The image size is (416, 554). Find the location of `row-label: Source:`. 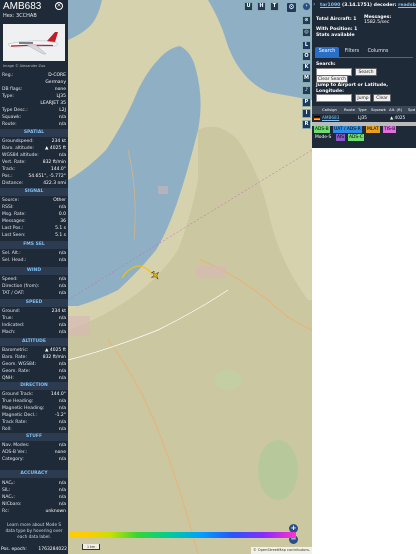

row-label: Source: is located at coordinates (10, 200).